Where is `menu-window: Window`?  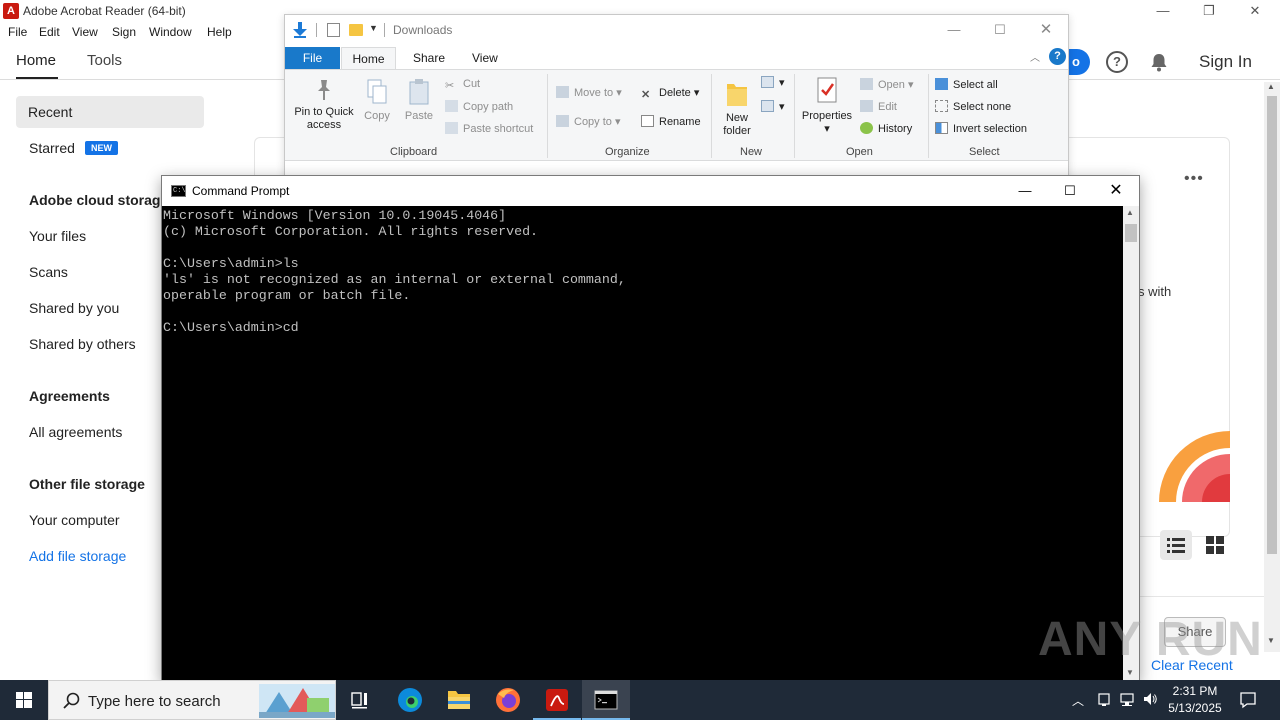 menu-window: Window is located at coordinates (170, 32).